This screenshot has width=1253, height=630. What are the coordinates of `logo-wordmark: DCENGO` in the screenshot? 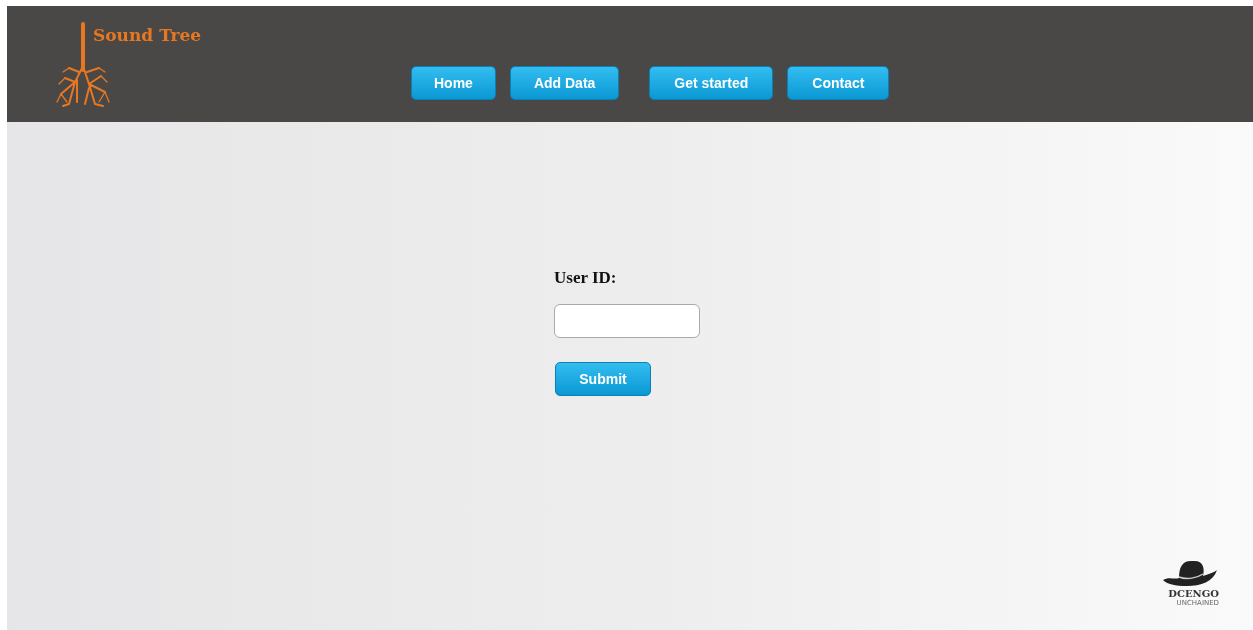 It's located at (1193, 593).